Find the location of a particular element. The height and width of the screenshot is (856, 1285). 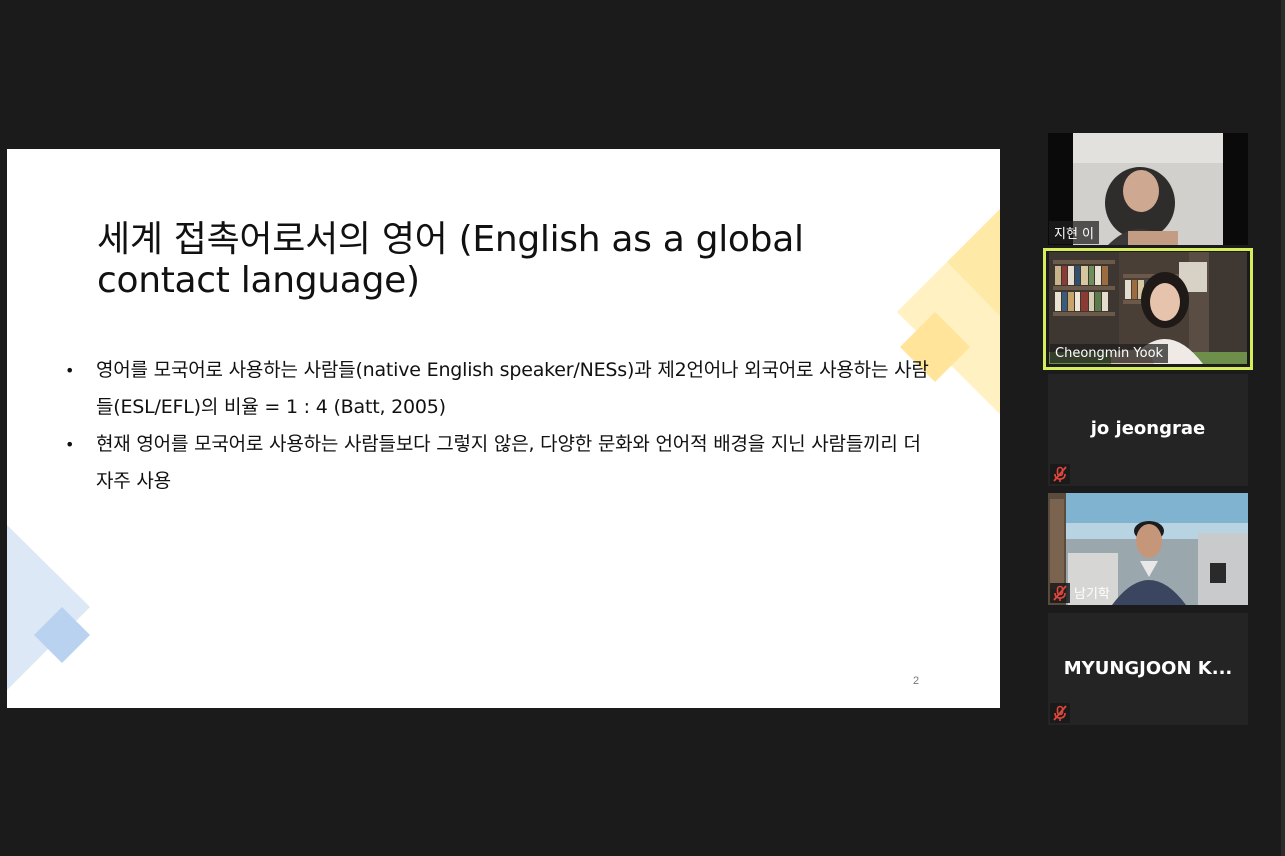

participant-name: 지현 이 is located at coordinates (1074, 232).